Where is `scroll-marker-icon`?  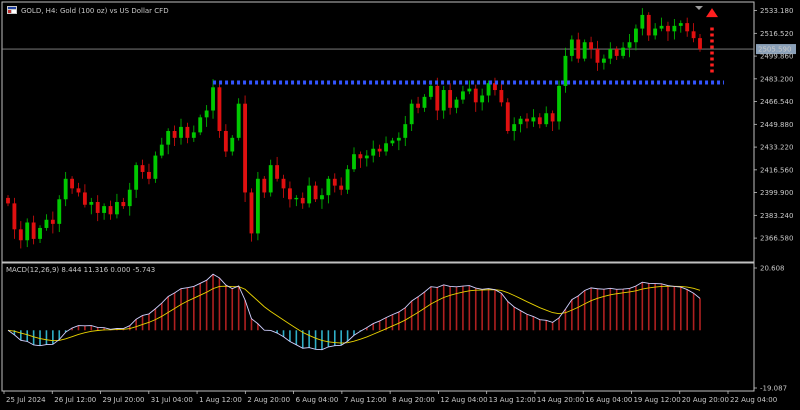
scroll-marker-icon is located at coordinates (699, 8).